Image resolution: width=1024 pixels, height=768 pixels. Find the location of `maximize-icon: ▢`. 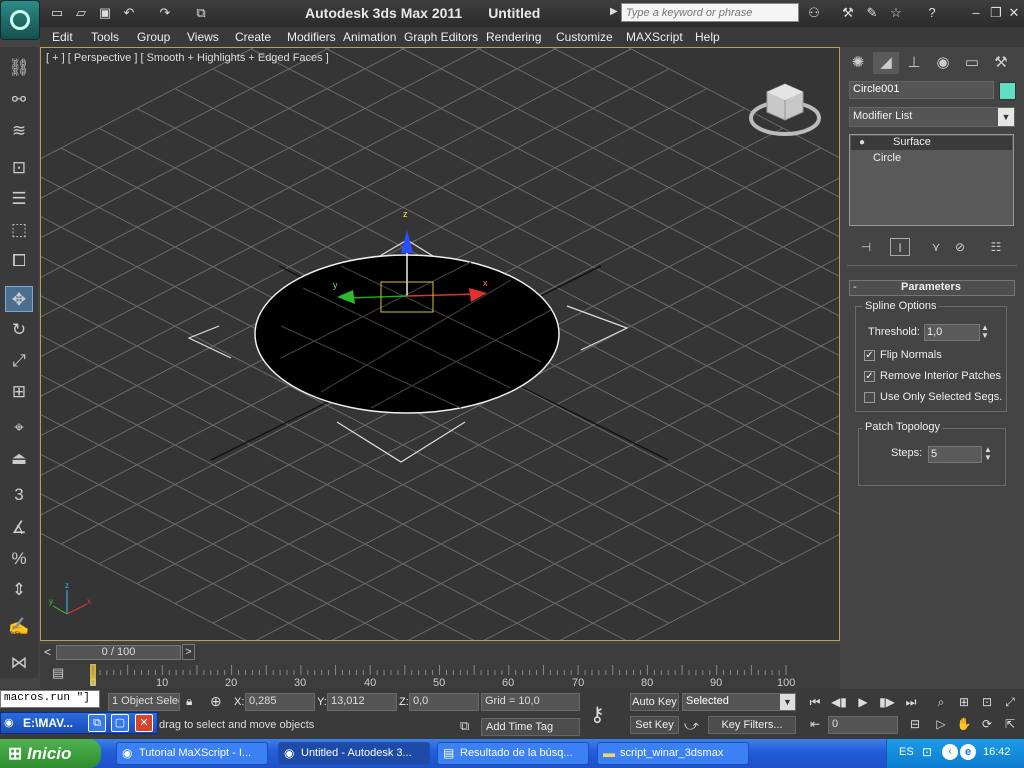

maximize-icon: ▢ is located at coordinates (120, 723).